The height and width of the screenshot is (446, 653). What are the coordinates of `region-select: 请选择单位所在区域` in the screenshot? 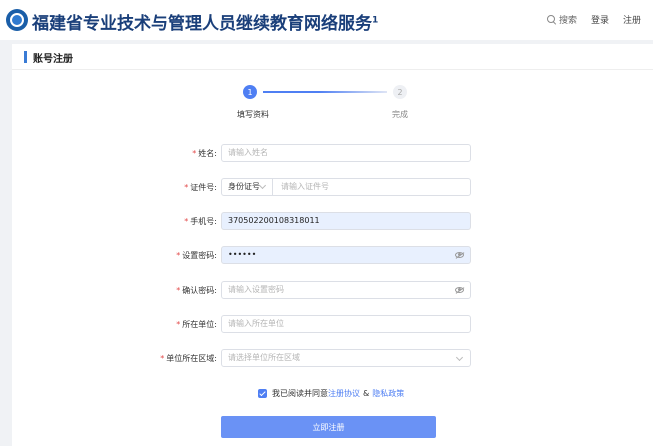 It's located at (346, 358).